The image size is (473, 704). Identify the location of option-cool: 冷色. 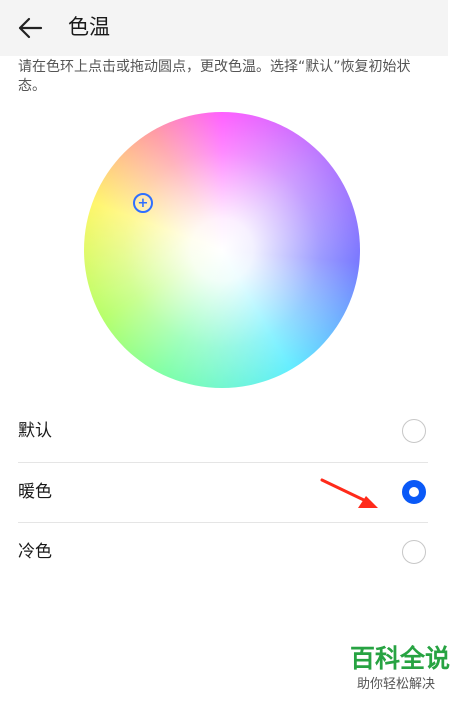
(224, 553).